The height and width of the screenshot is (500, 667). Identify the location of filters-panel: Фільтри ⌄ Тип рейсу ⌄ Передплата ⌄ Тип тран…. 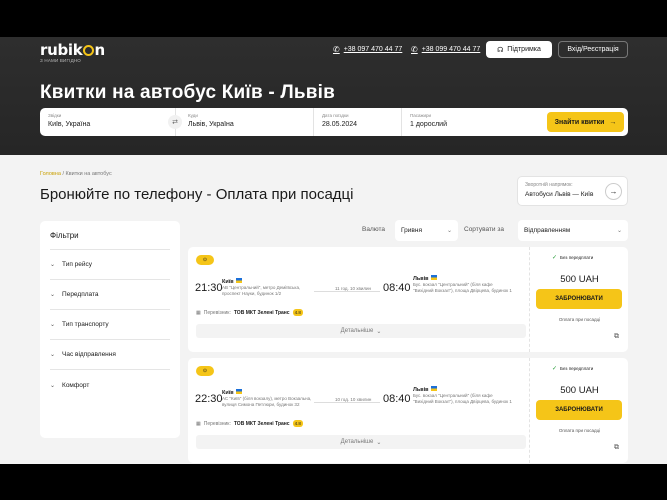
(110, 329).